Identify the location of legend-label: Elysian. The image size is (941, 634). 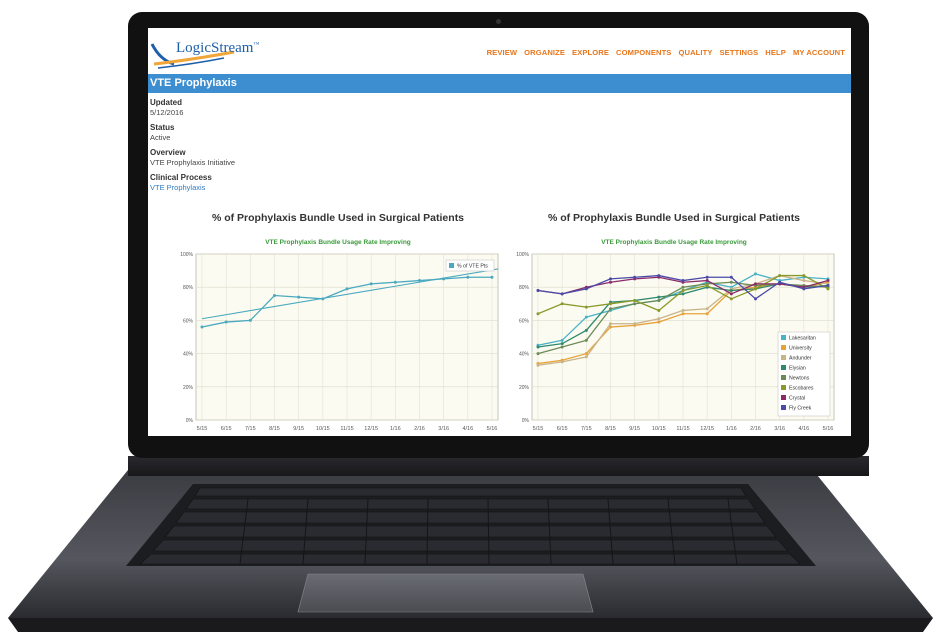
(797, 369).